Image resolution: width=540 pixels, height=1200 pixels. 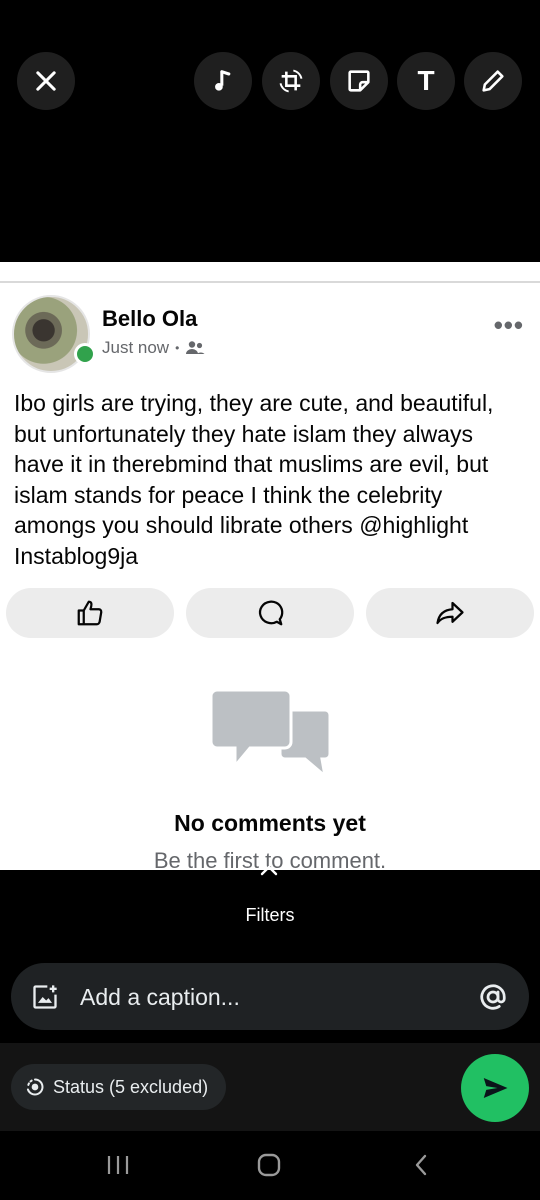 I want to click on draw-button, so click(x=493, y=81).